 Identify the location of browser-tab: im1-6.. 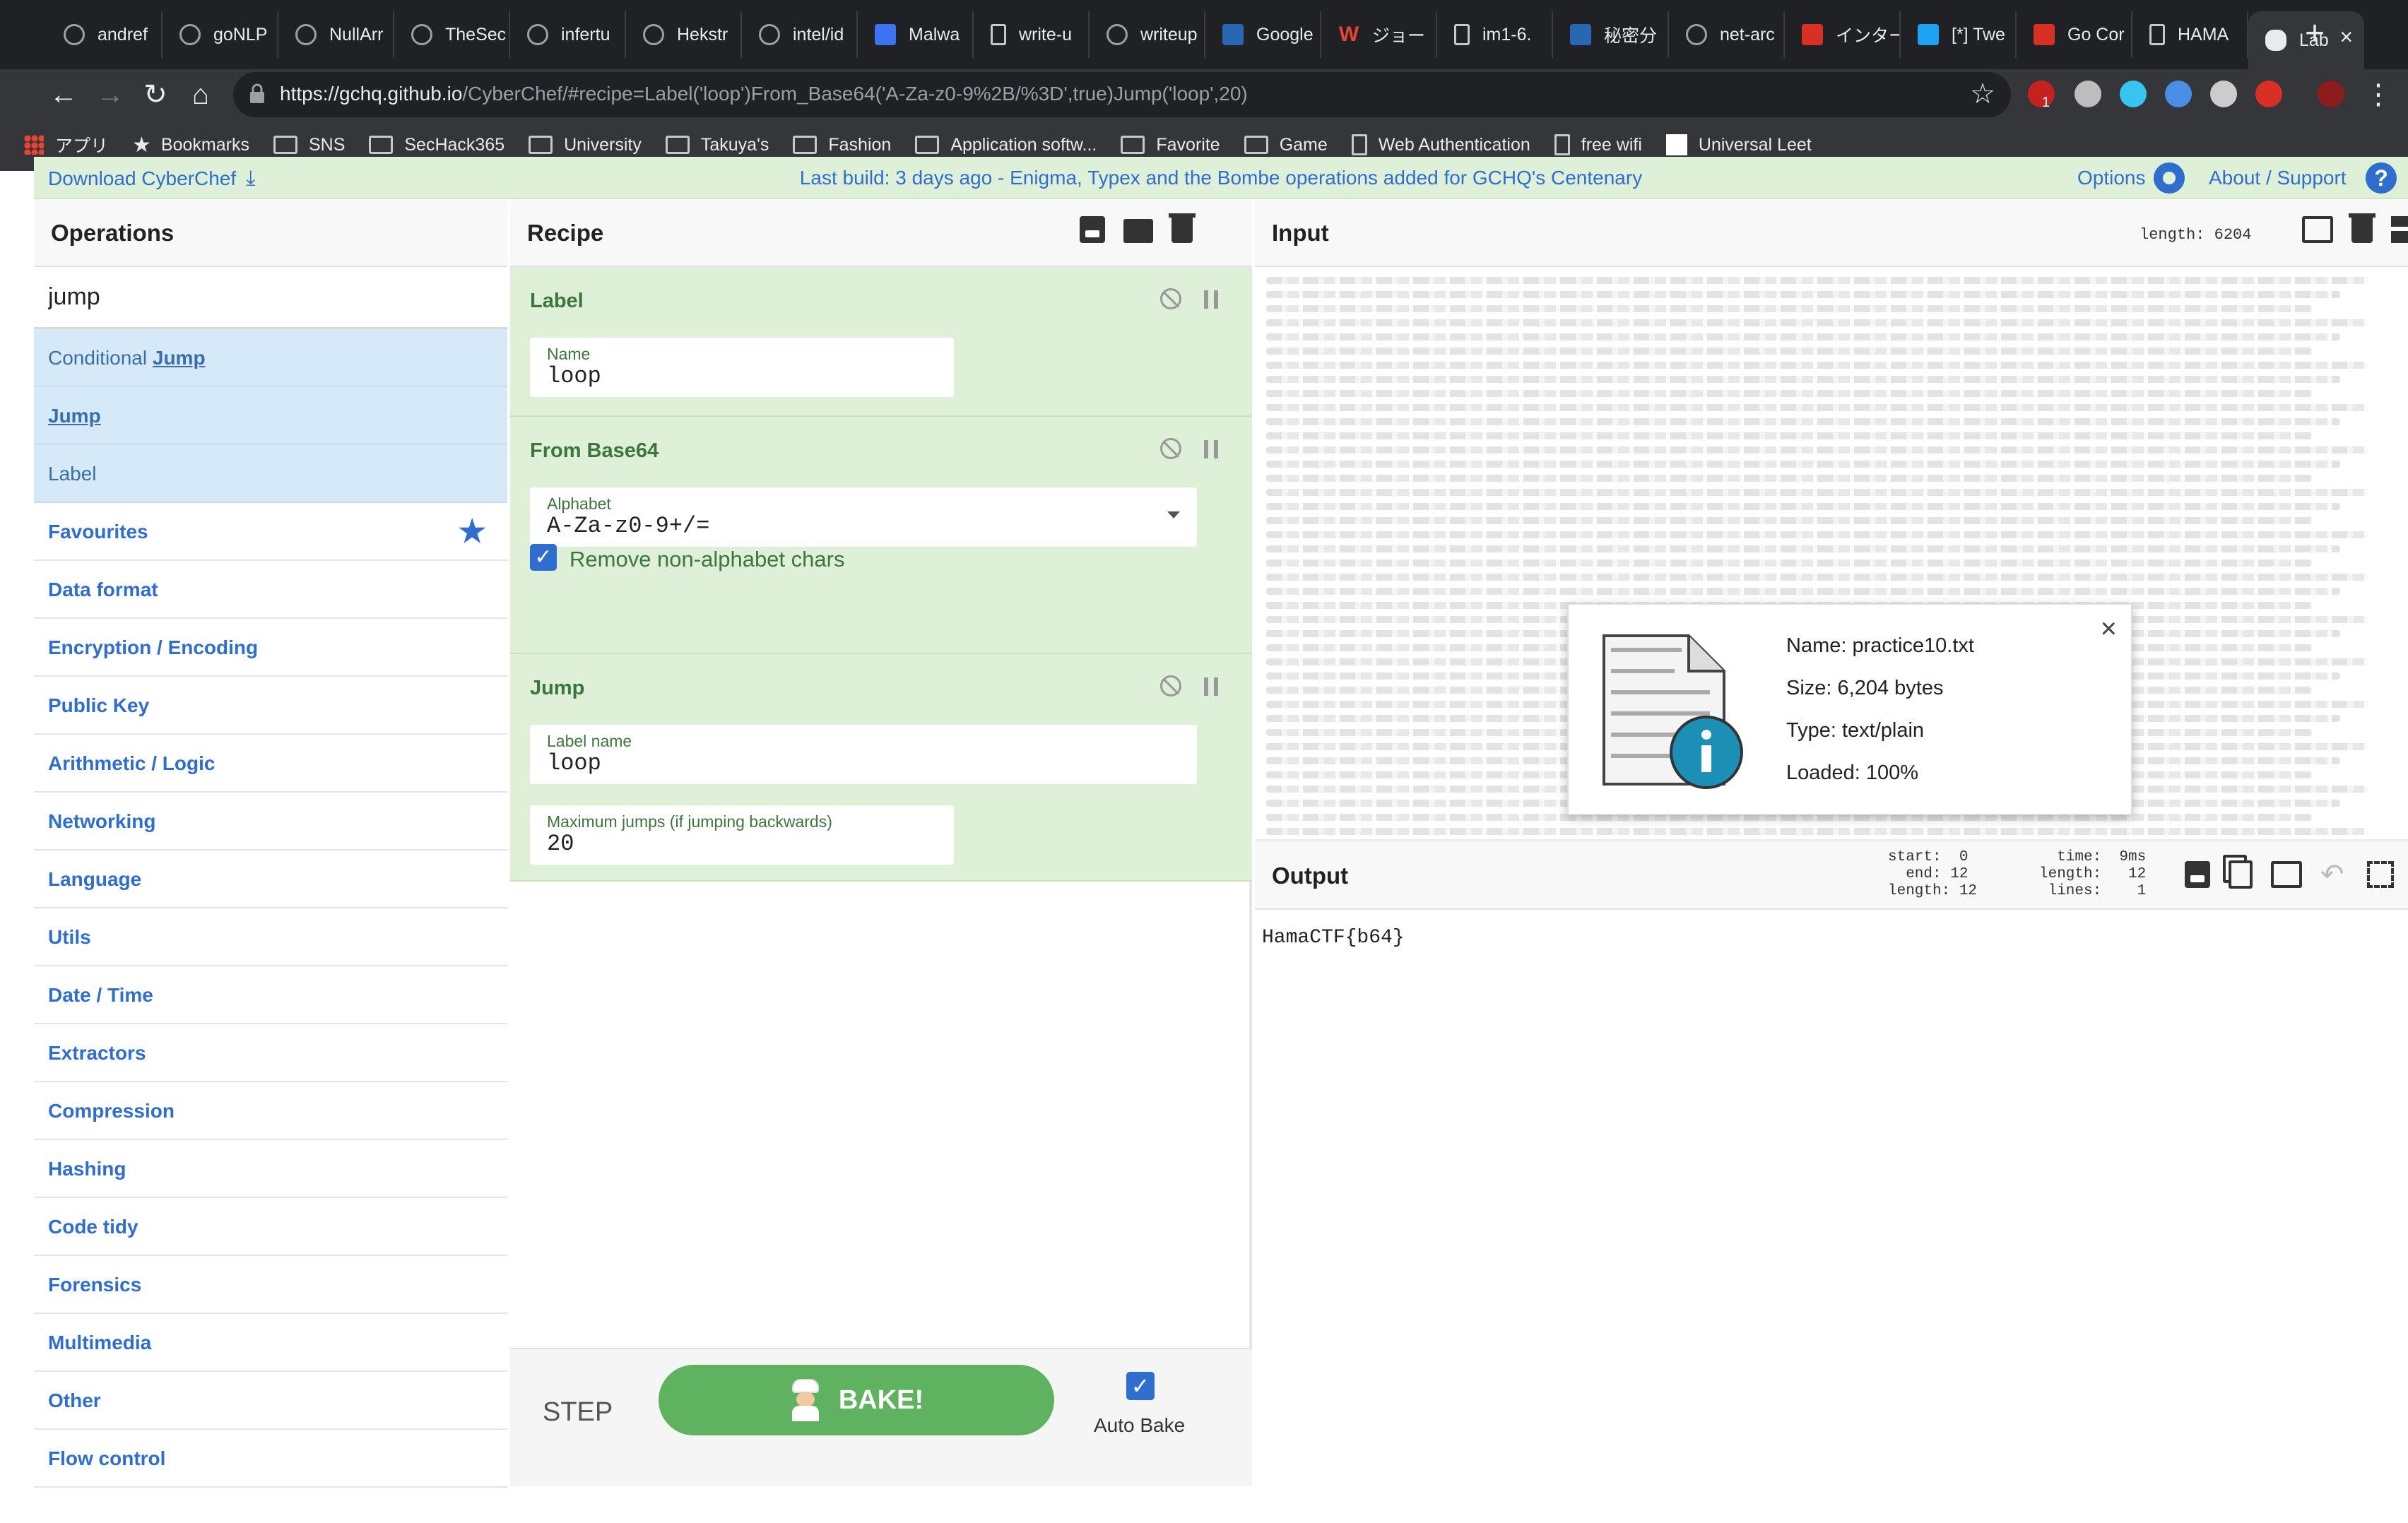
(1495, 34).